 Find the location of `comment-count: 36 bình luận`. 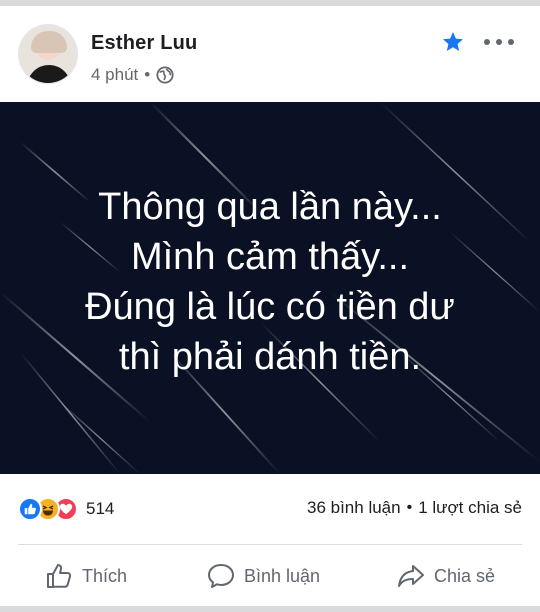

comment-count: 36 bình luận is located at coordinates (354, 508).